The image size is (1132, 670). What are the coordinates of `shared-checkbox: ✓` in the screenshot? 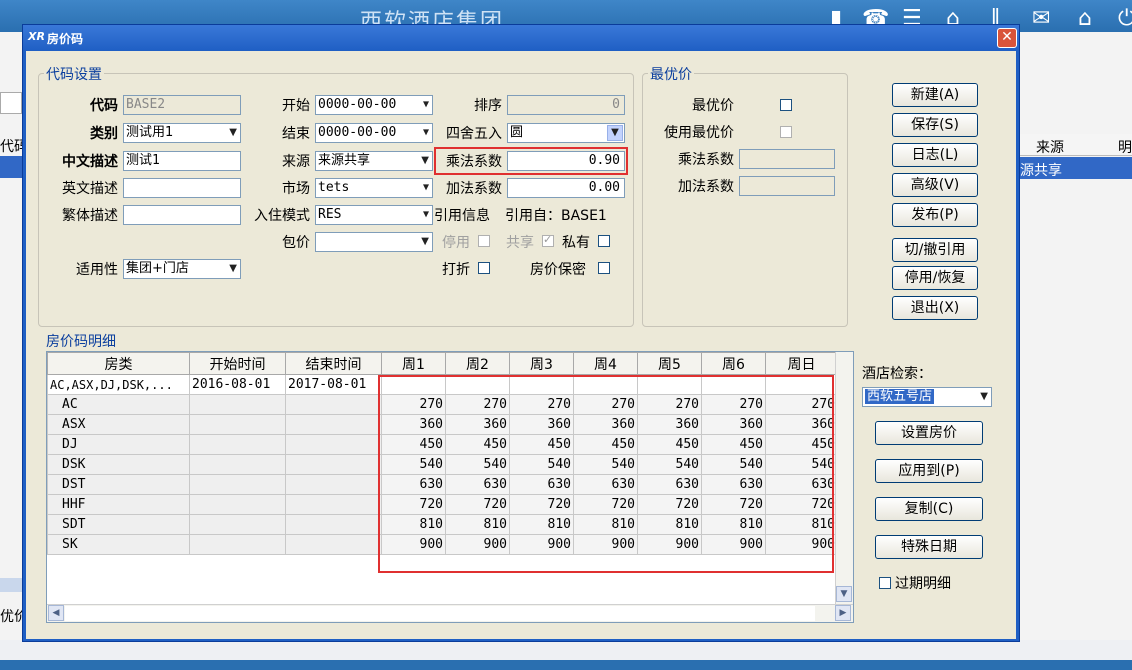 It's located at (548, 240).